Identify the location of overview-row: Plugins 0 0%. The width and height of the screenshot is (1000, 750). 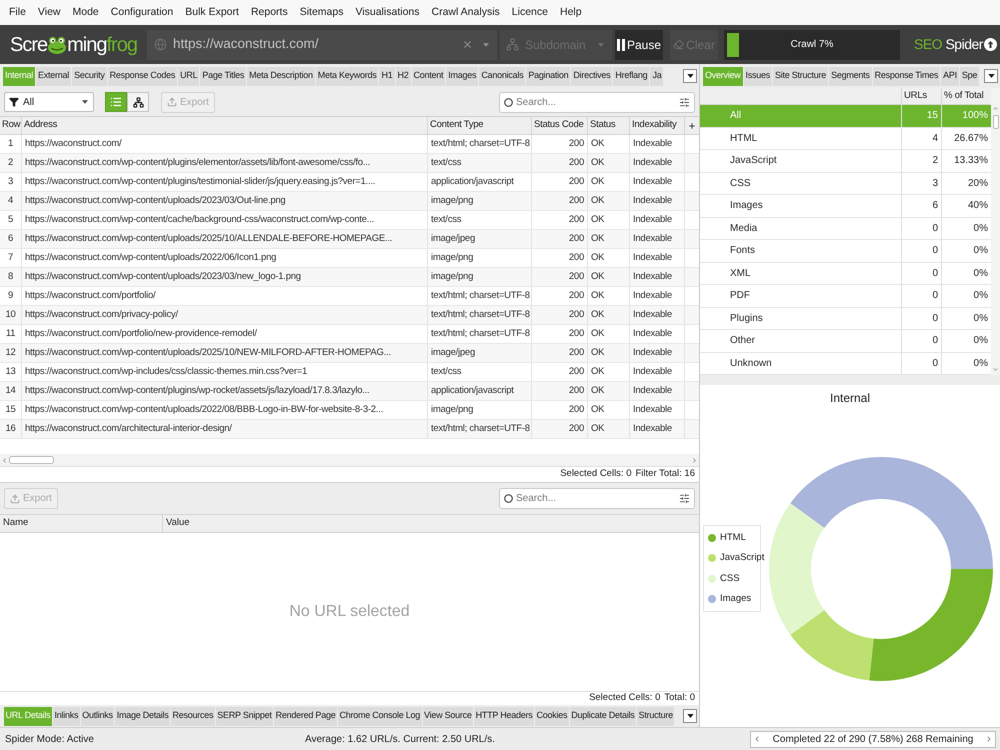
(845, 319).